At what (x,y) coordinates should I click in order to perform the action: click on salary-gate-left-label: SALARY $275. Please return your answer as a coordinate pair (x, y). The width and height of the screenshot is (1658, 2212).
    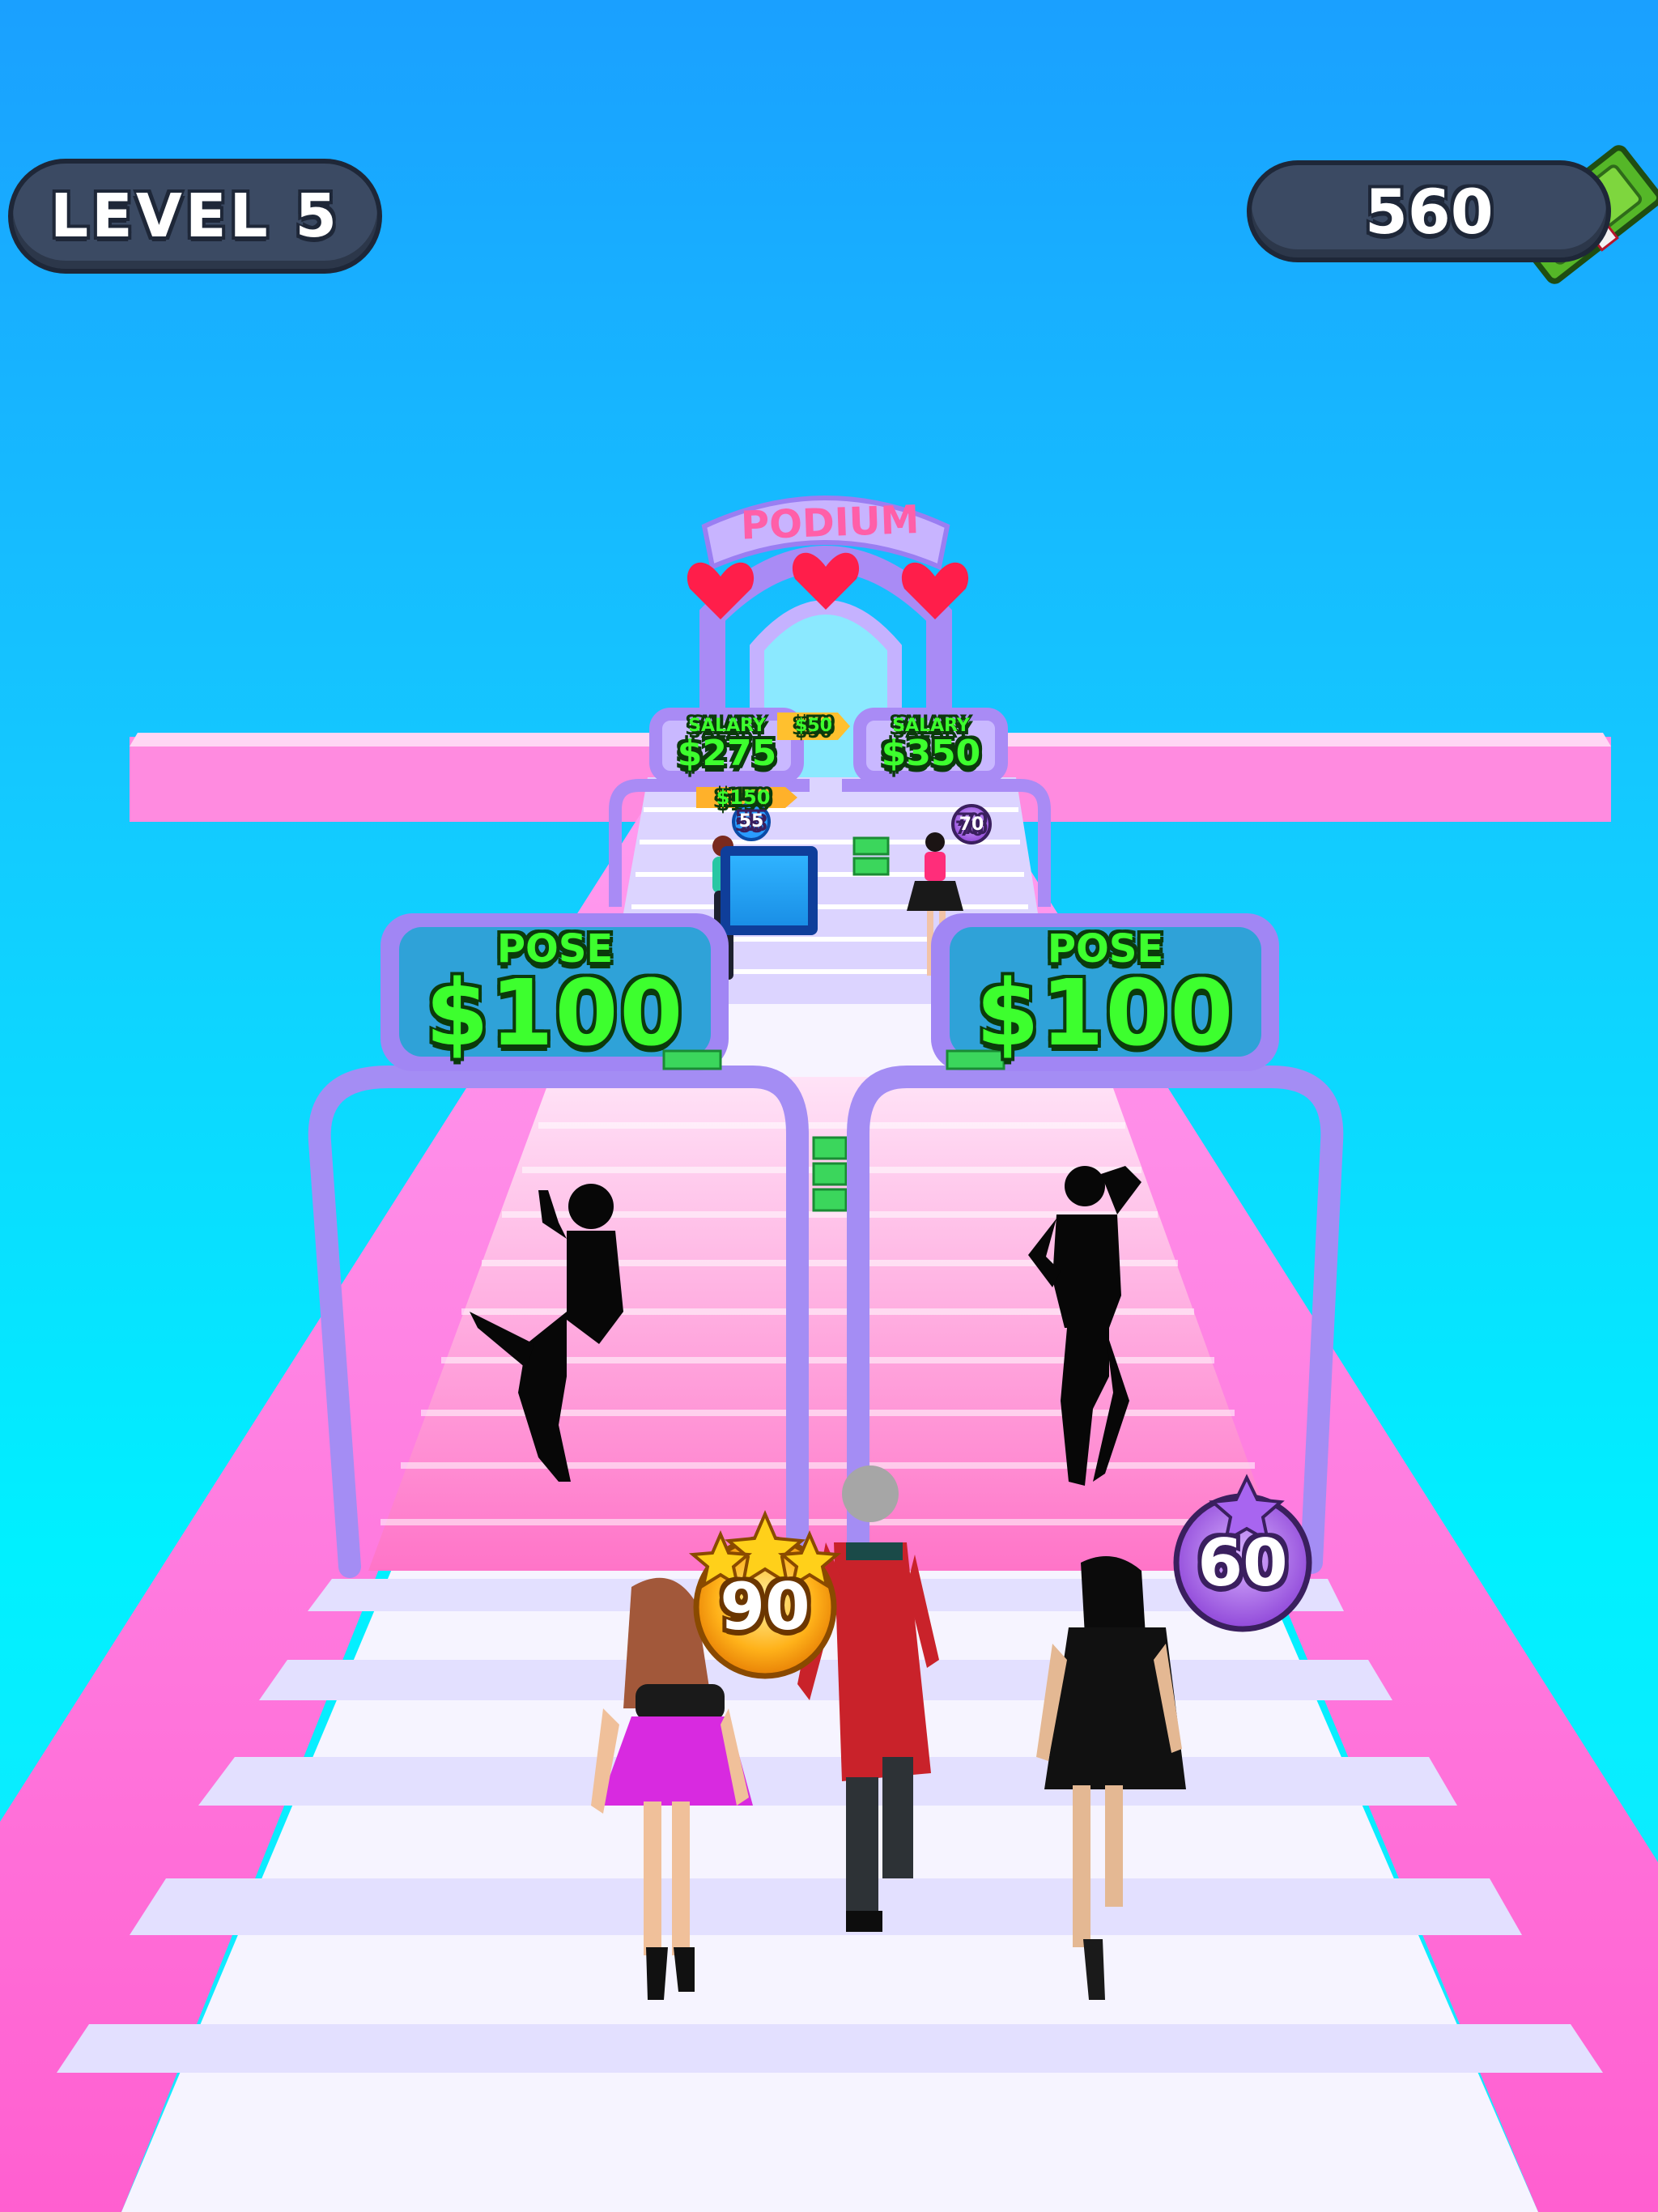
    Looking at the image, I should click on (727, 745).